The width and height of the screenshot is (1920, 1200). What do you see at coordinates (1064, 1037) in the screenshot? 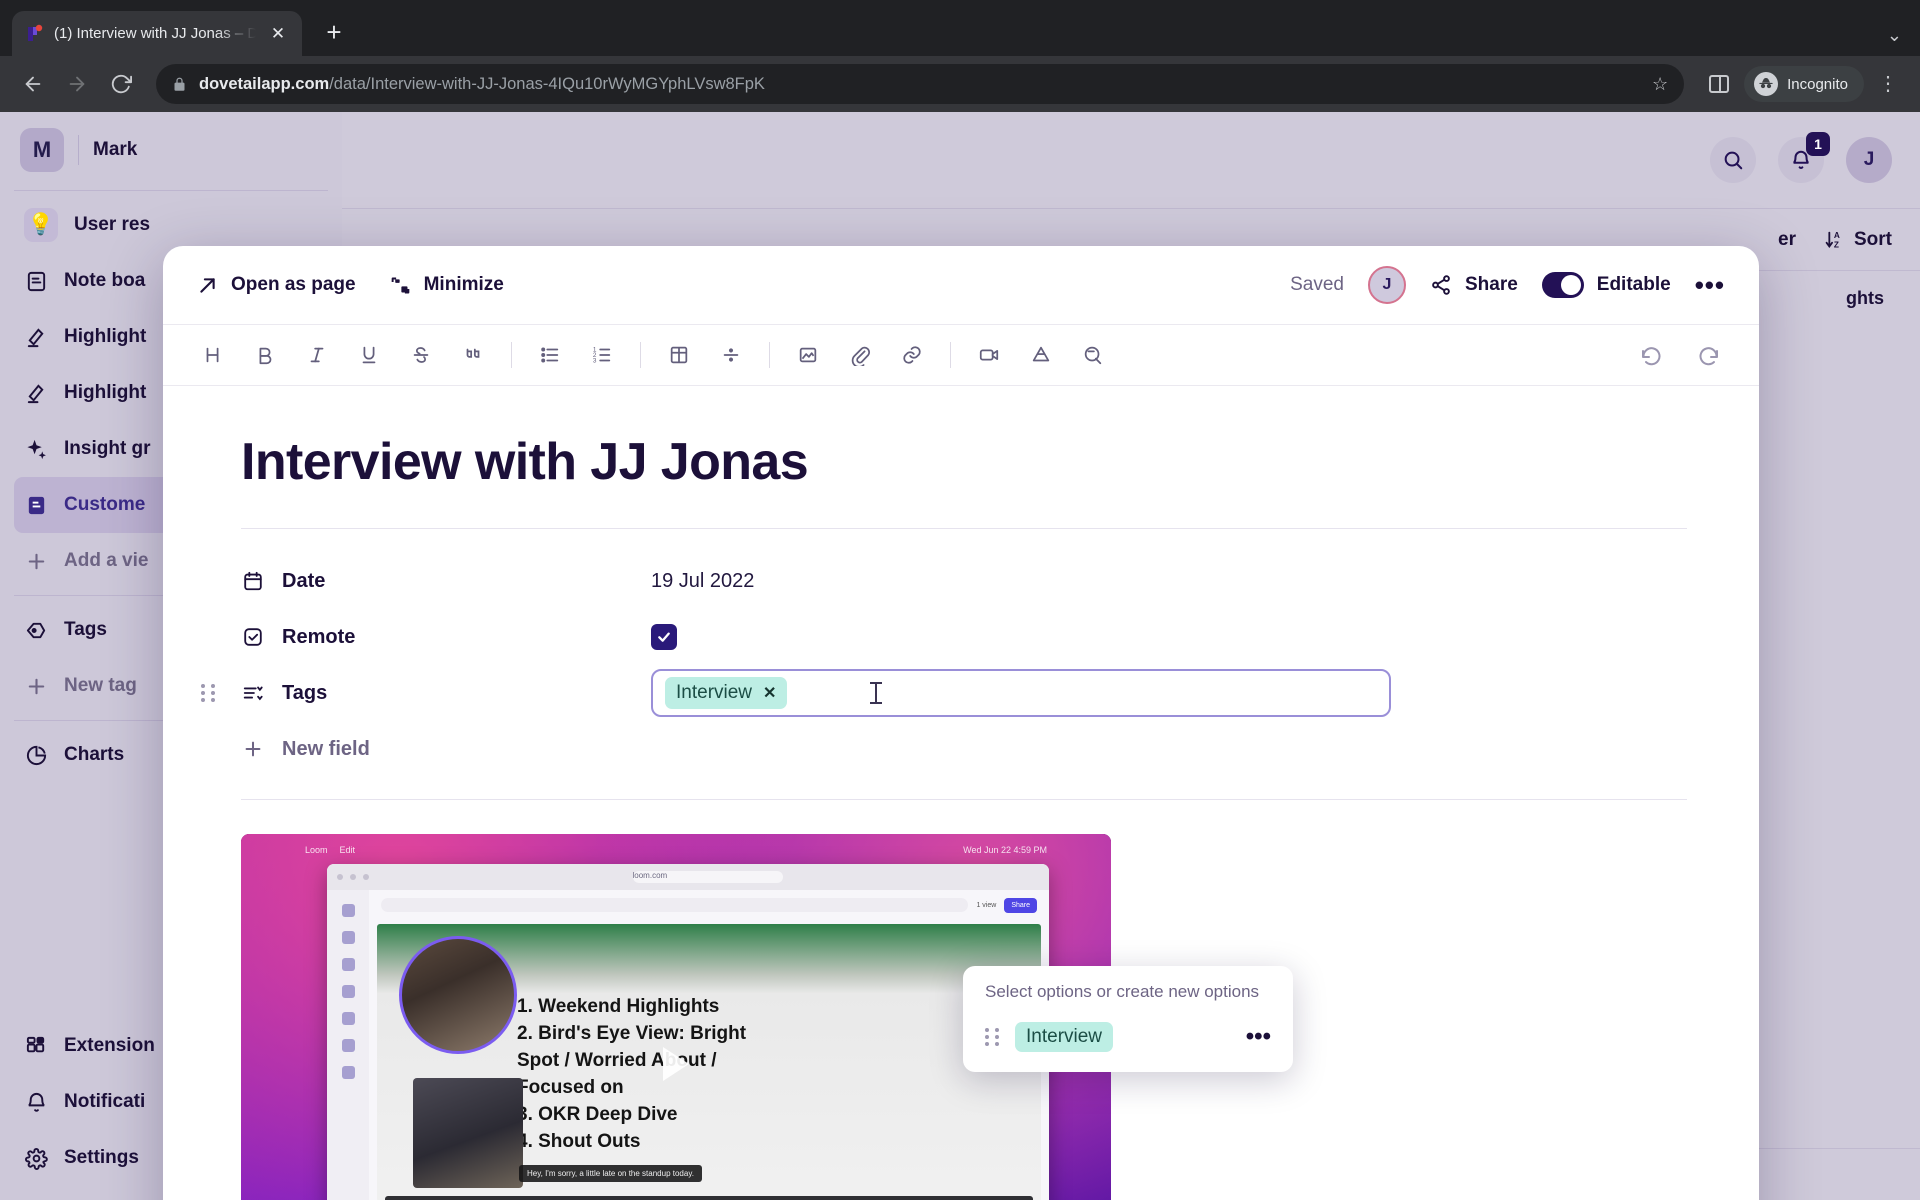
I see `option-chip-label: Interview` at bounding box center [1064, 1037].